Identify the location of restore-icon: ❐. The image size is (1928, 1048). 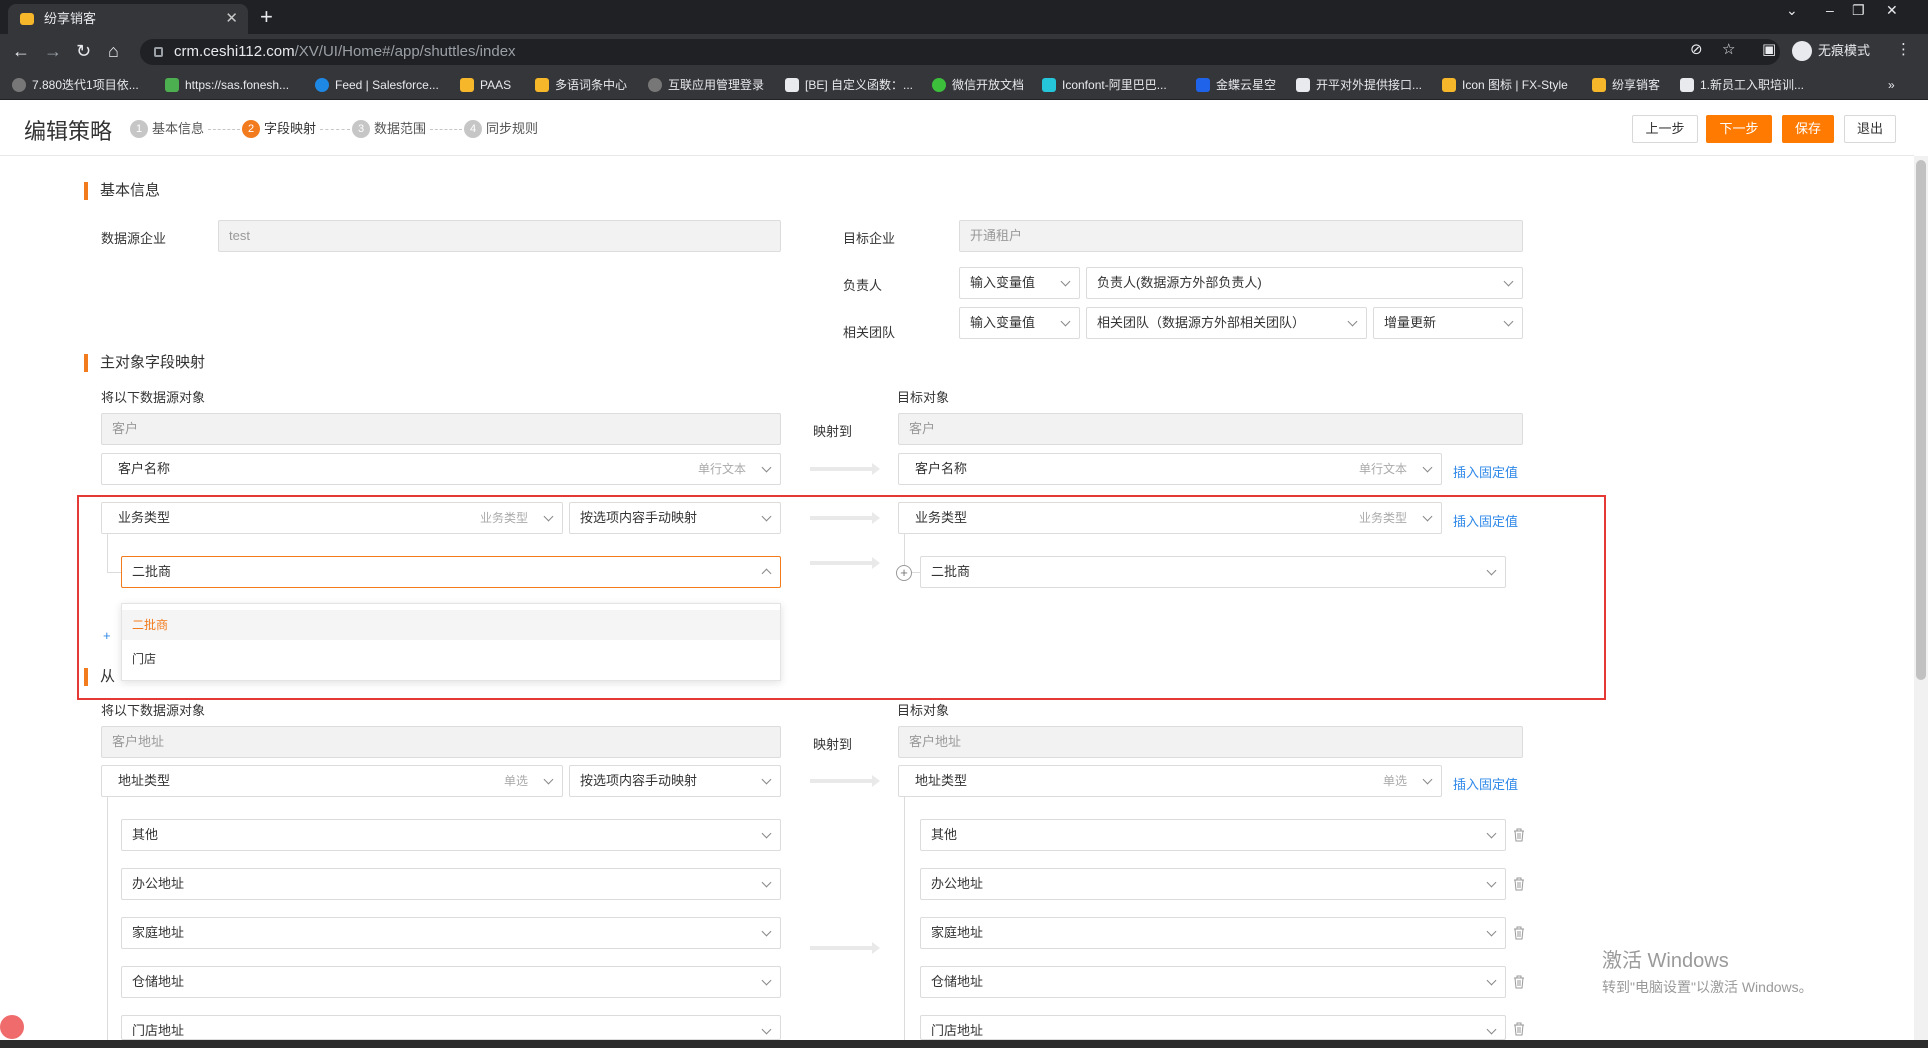
(1858, 10).